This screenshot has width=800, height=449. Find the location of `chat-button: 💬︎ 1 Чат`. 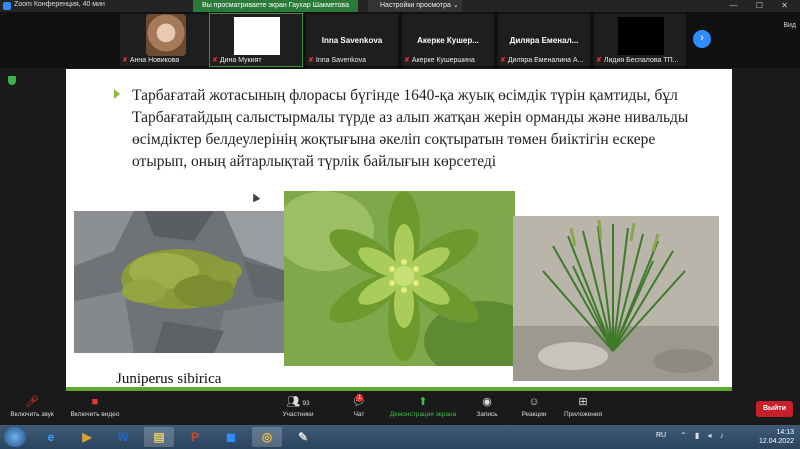

chat-button: 💬︎ 1 Чат is located at coordinates (359, 409).